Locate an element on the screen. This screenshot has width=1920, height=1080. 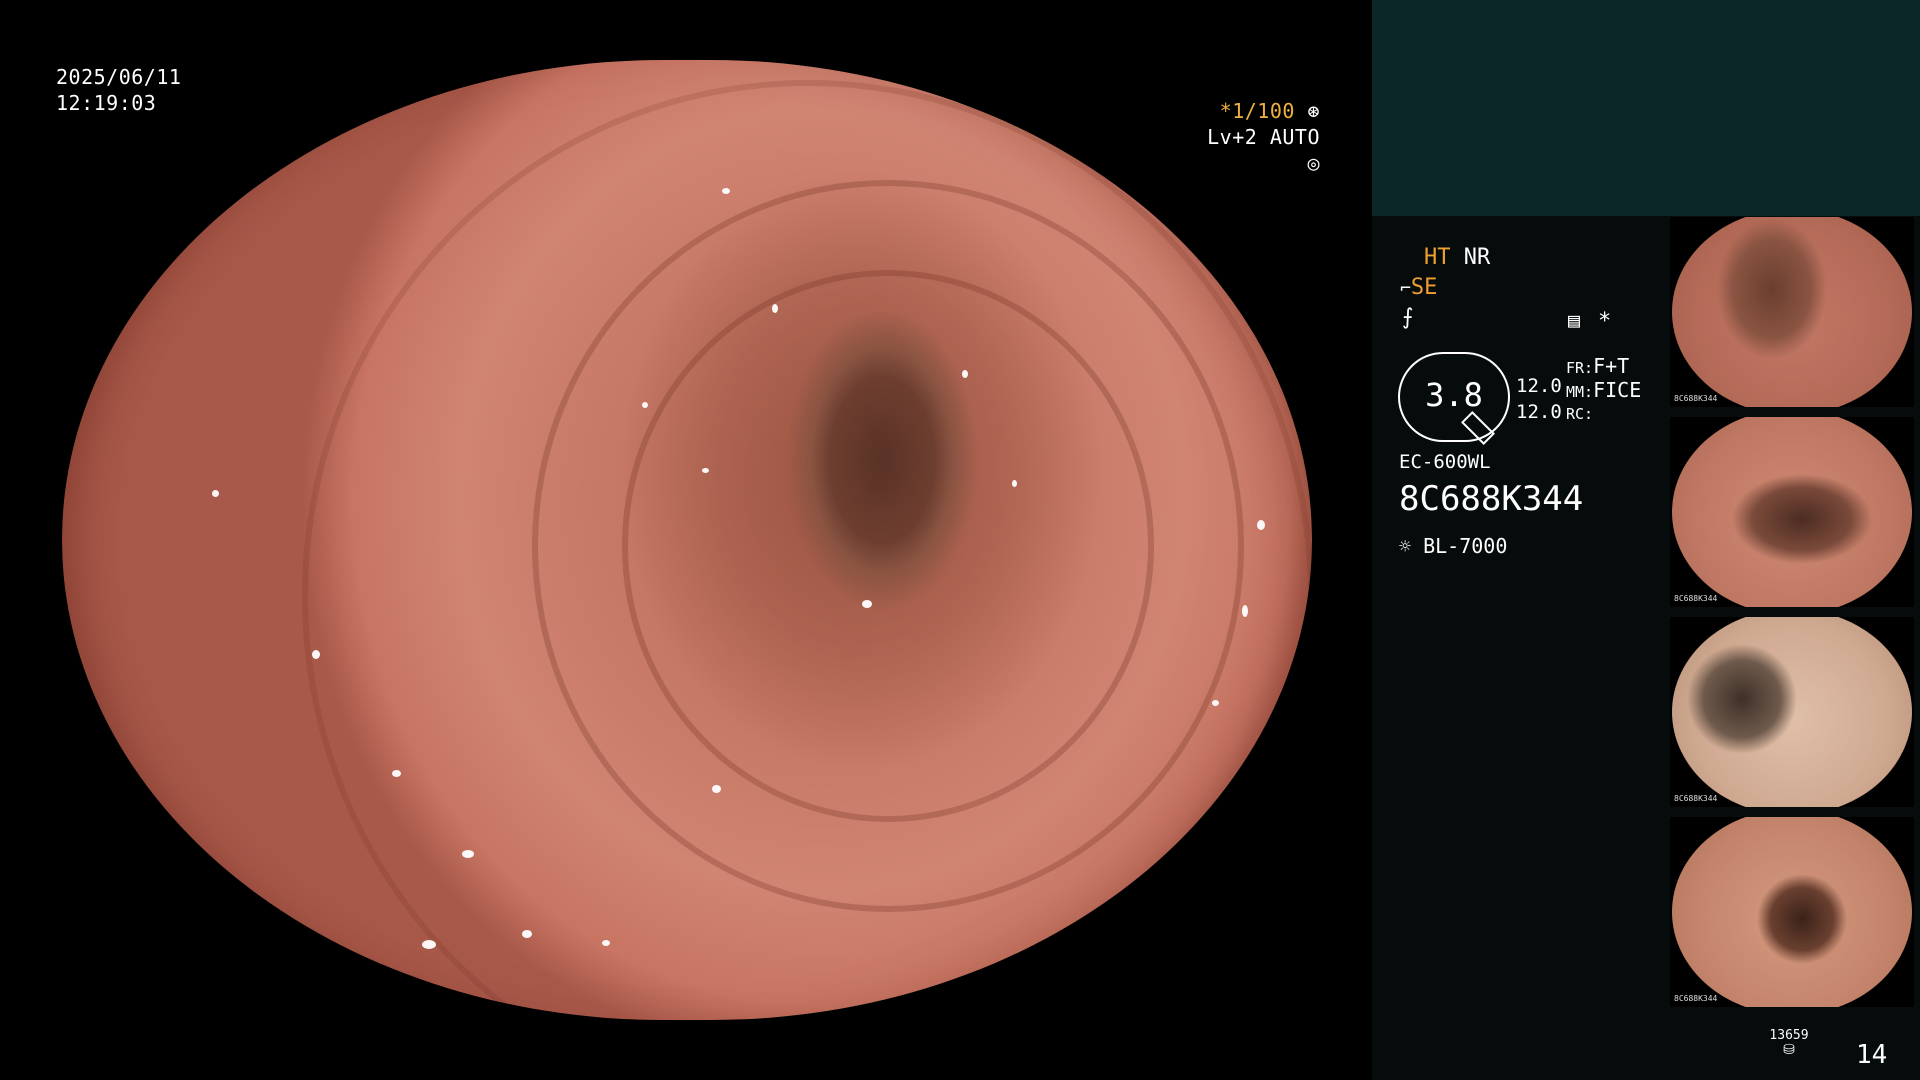
se-row: ⌐SE is located at coordinates (1418, 288).